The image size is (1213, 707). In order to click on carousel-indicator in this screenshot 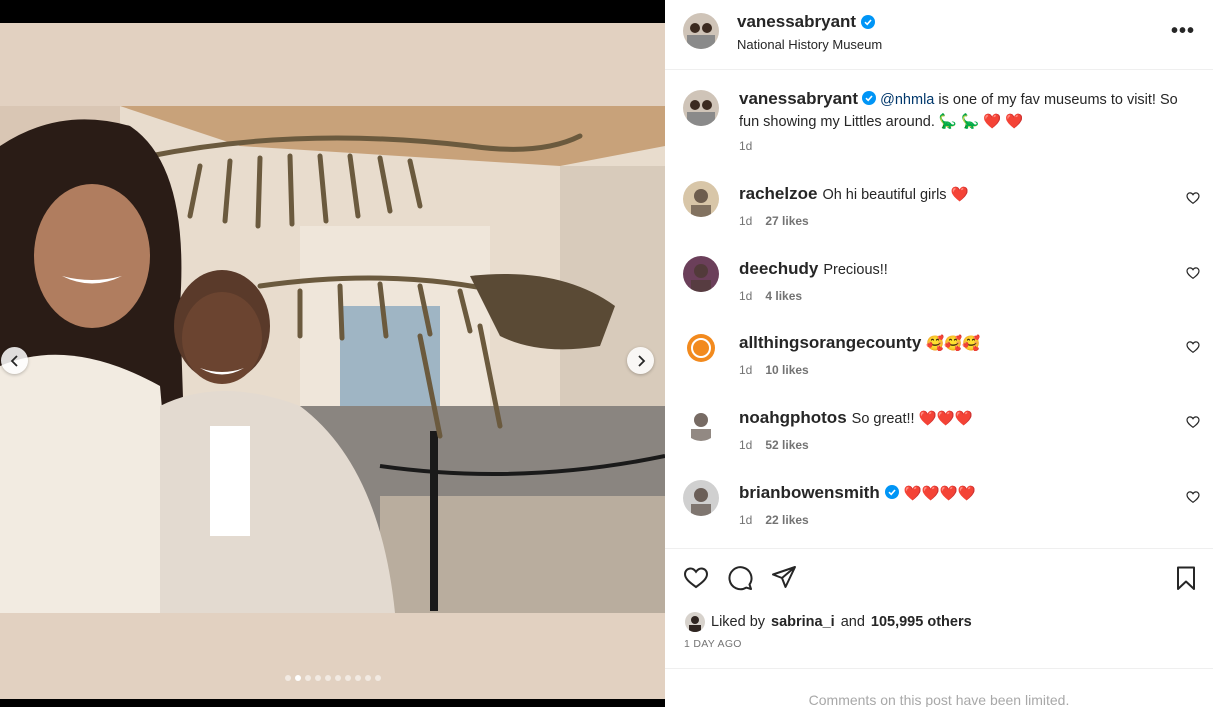, I will do `click(332, 678)`.